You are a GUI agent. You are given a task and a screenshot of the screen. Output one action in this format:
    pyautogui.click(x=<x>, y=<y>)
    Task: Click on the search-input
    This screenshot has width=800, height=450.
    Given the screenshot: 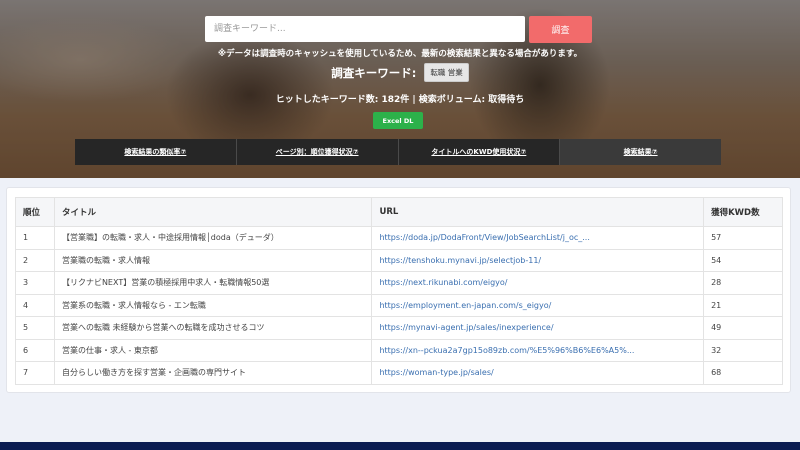 What is the action you would take?
    pyautogui.click(x=365, y=29)
    